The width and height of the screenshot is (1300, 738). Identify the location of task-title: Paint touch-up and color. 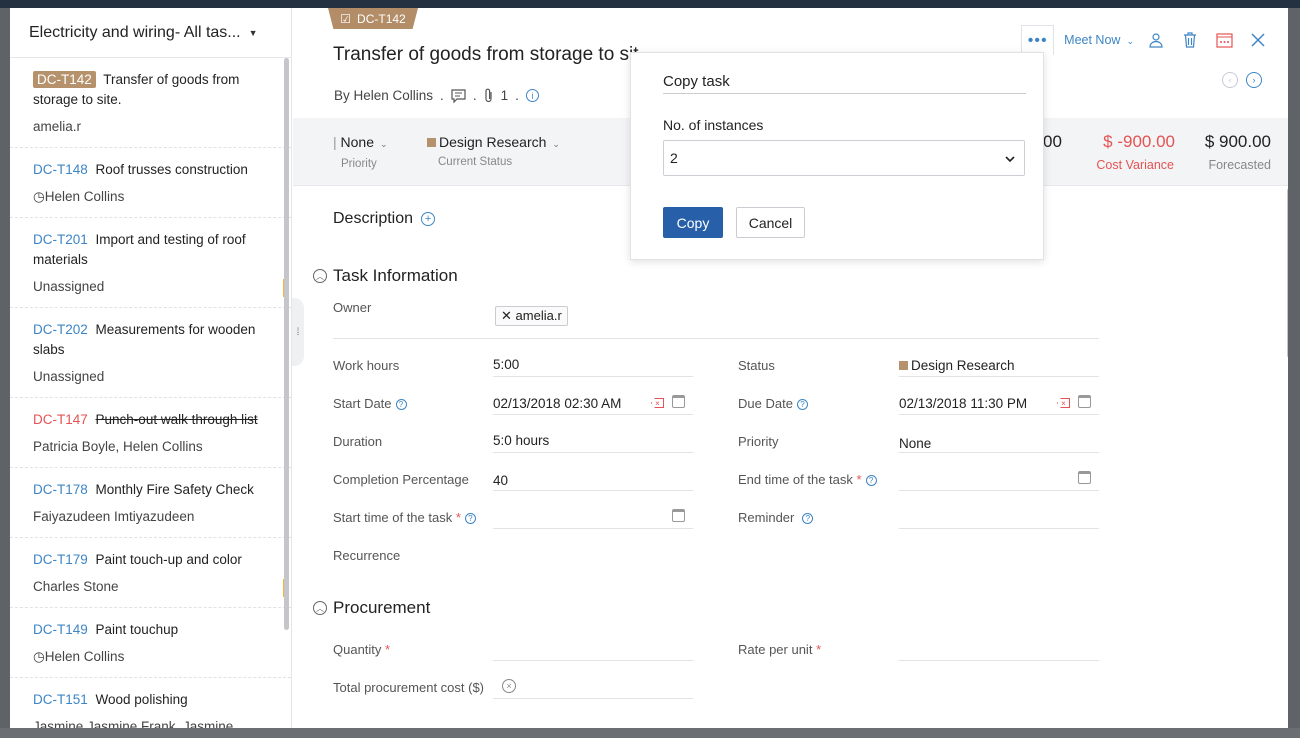
(168, 559).